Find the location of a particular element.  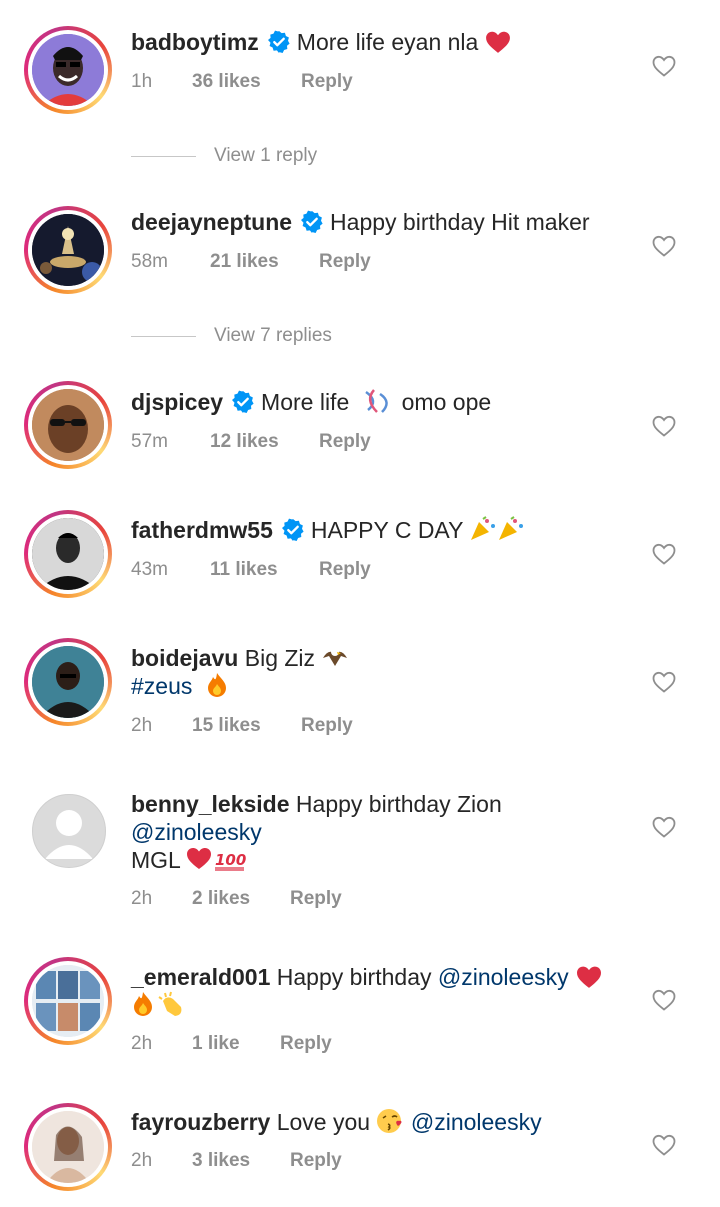

comment-time: 1h is located at coordinates (142, 81).